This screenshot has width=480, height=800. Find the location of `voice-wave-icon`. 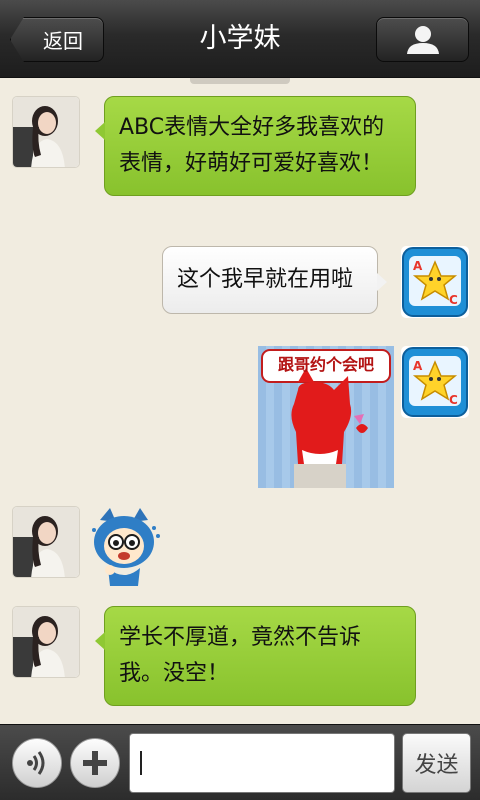

voice-wave-icon is located at coordinates (36, 763).